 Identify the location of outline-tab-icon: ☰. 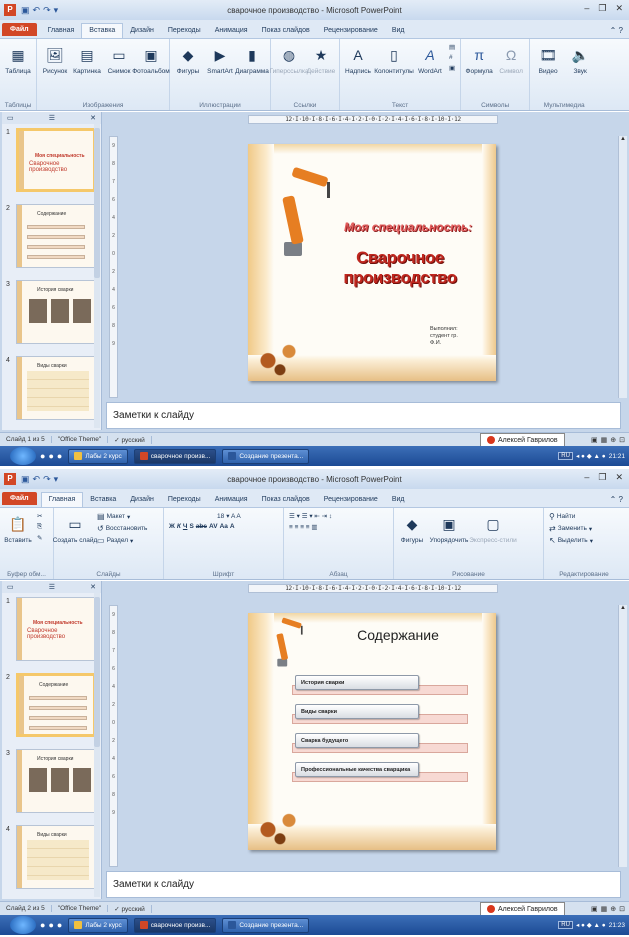
(52, 587).